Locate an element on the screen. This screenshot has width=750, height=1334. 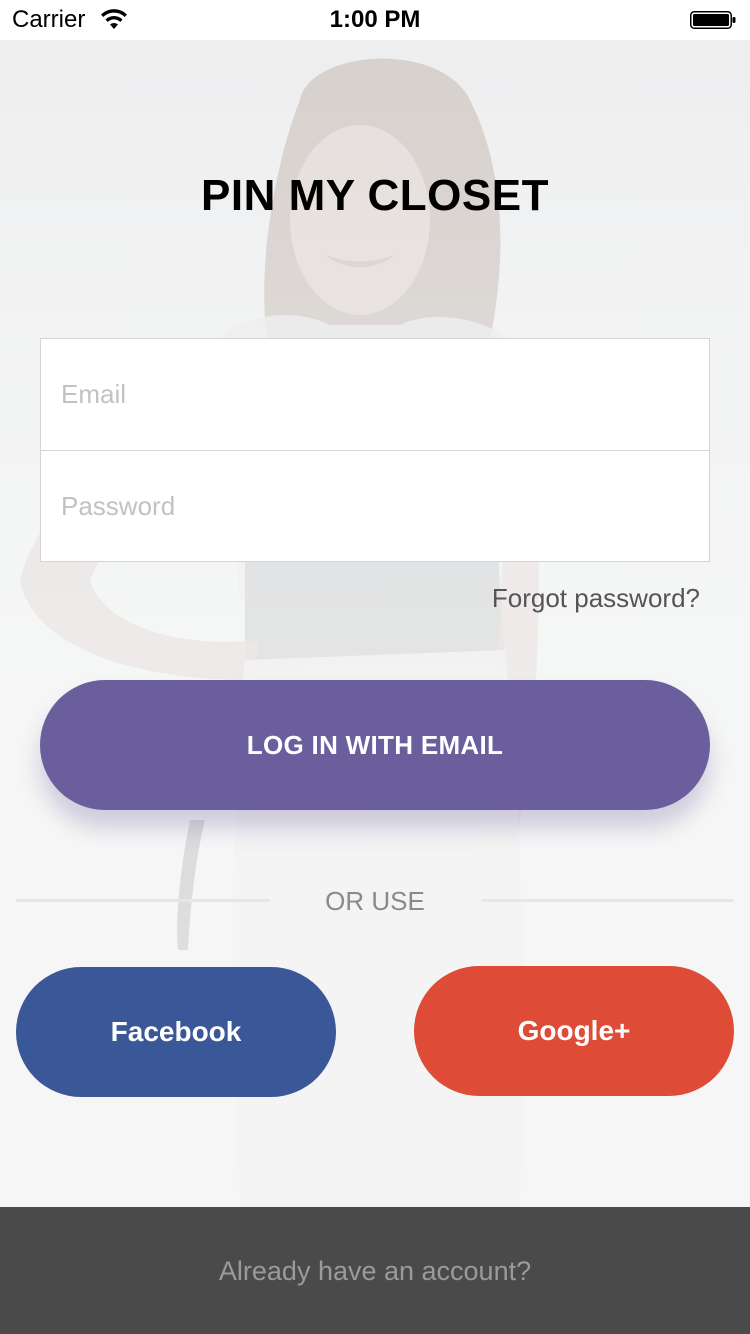
already-have-account-link: Already have an account? is located at coordinates (375, 1271).